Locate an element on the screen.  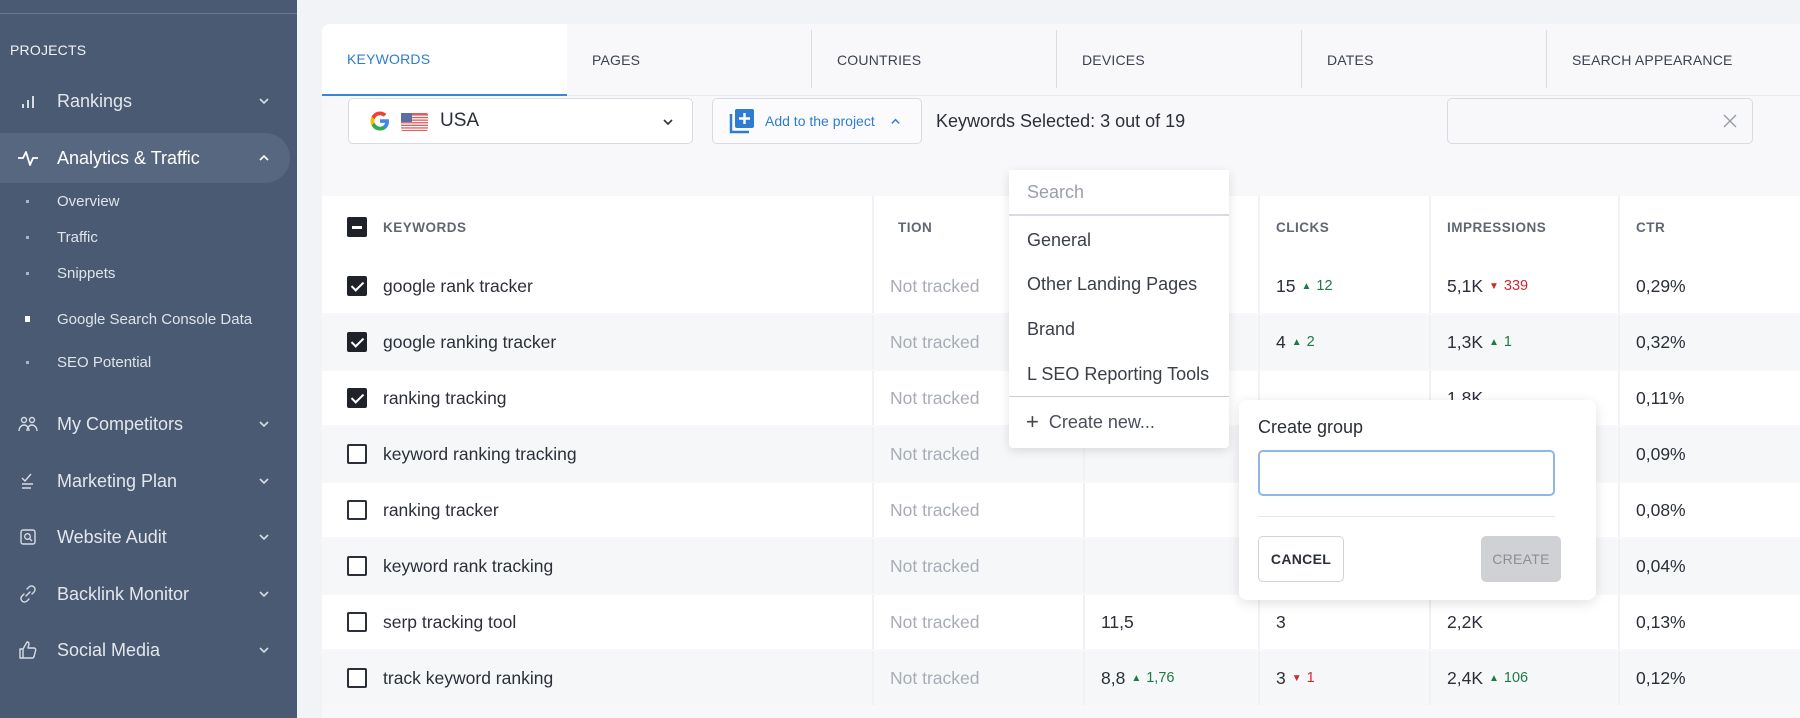
dropdown-item-general: General is located at coordinates (1119, 240).